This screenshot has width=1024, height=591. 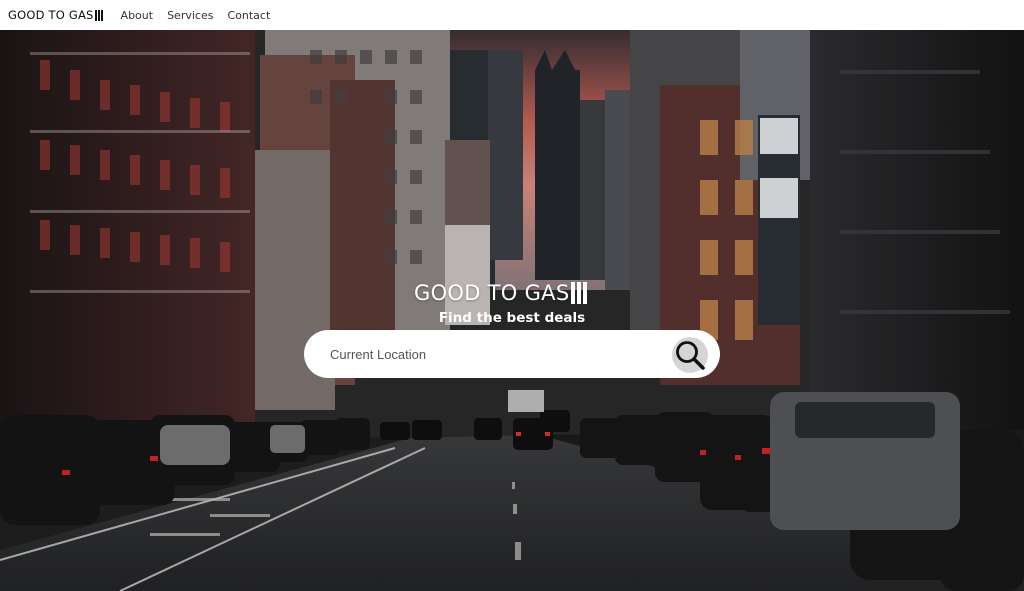 I want to click on hero-subtitle-text: Find the best deals, so click(x=512, y=318).